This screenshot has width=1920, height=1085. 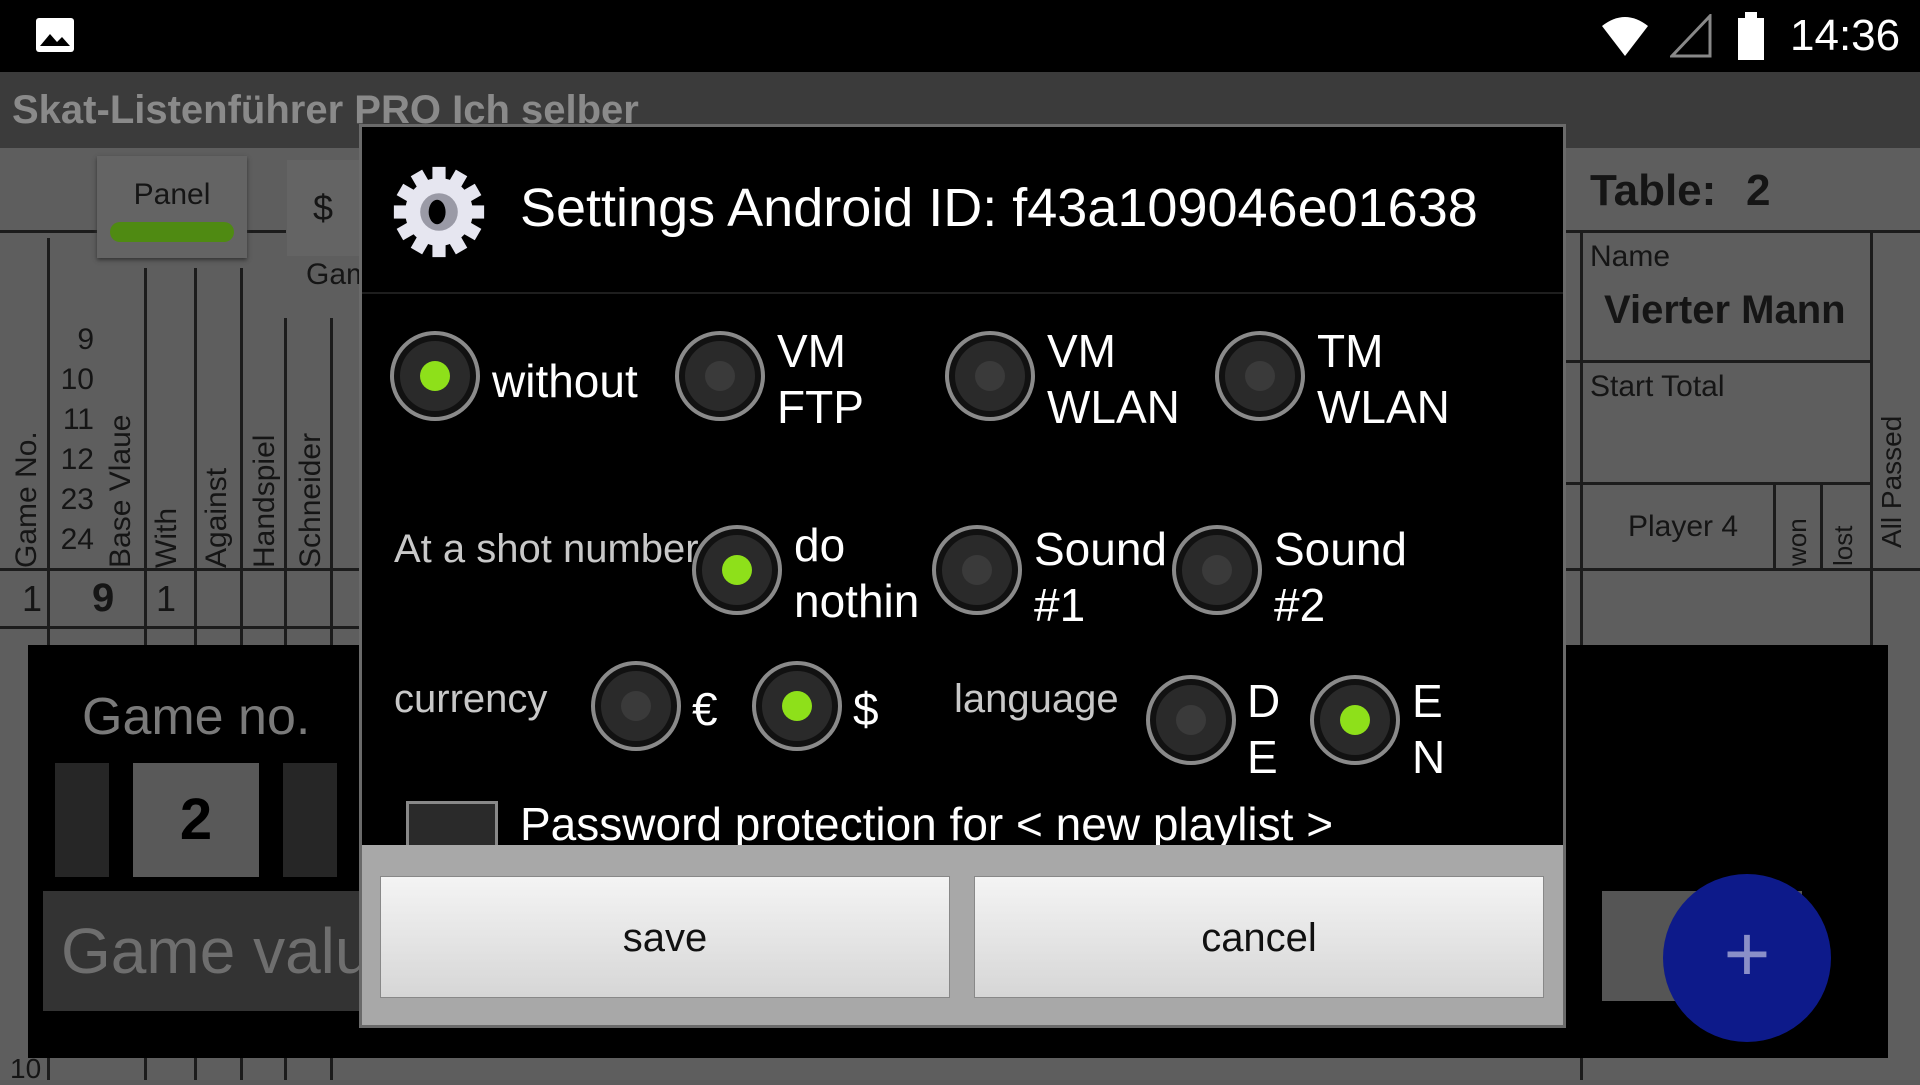 What do you see at coordinates (737, 570) in the screenshot?
I see `radio-do-nothing` at bounding box center [737, 570].